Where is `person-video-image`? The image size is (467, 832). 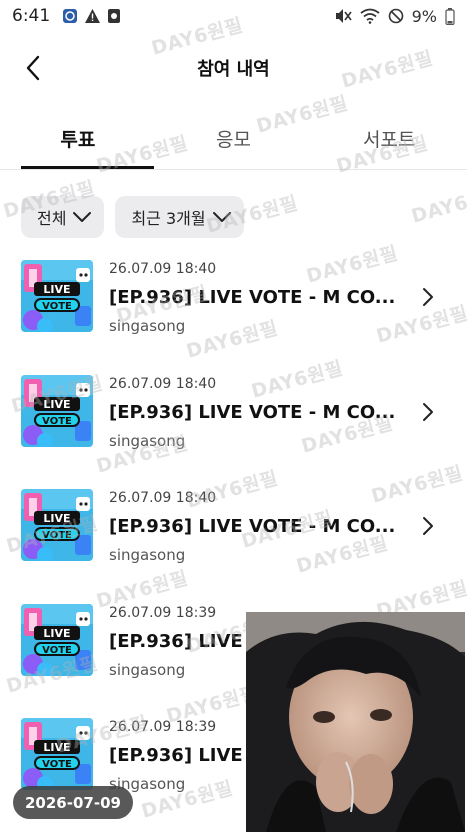 person-video-image is located at coordinates (355, 722).